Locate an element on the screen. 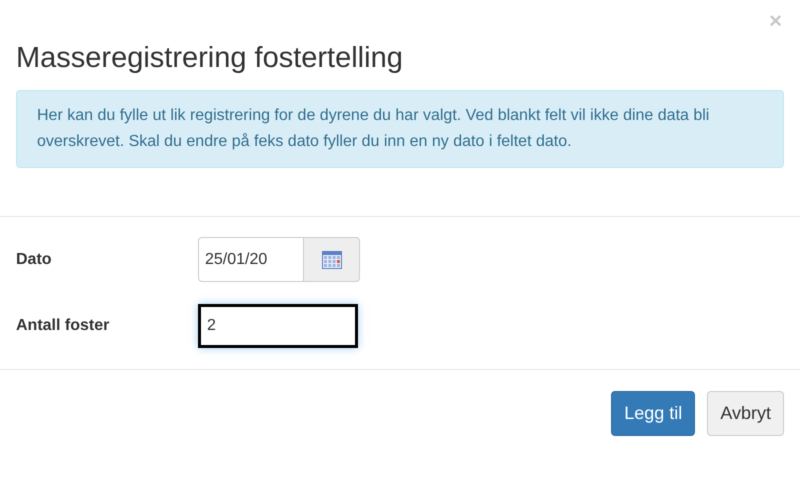 Image resolution: width=800 pixels, height=490 pixels. calendar-button is located at coordinates (332, 259).